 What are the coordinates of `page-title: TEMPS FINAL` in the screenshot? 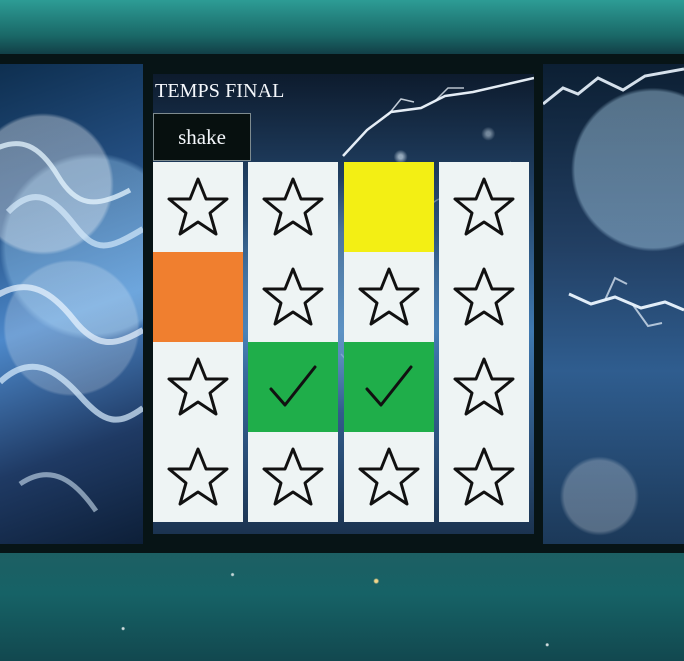 It's located at (220, 91).